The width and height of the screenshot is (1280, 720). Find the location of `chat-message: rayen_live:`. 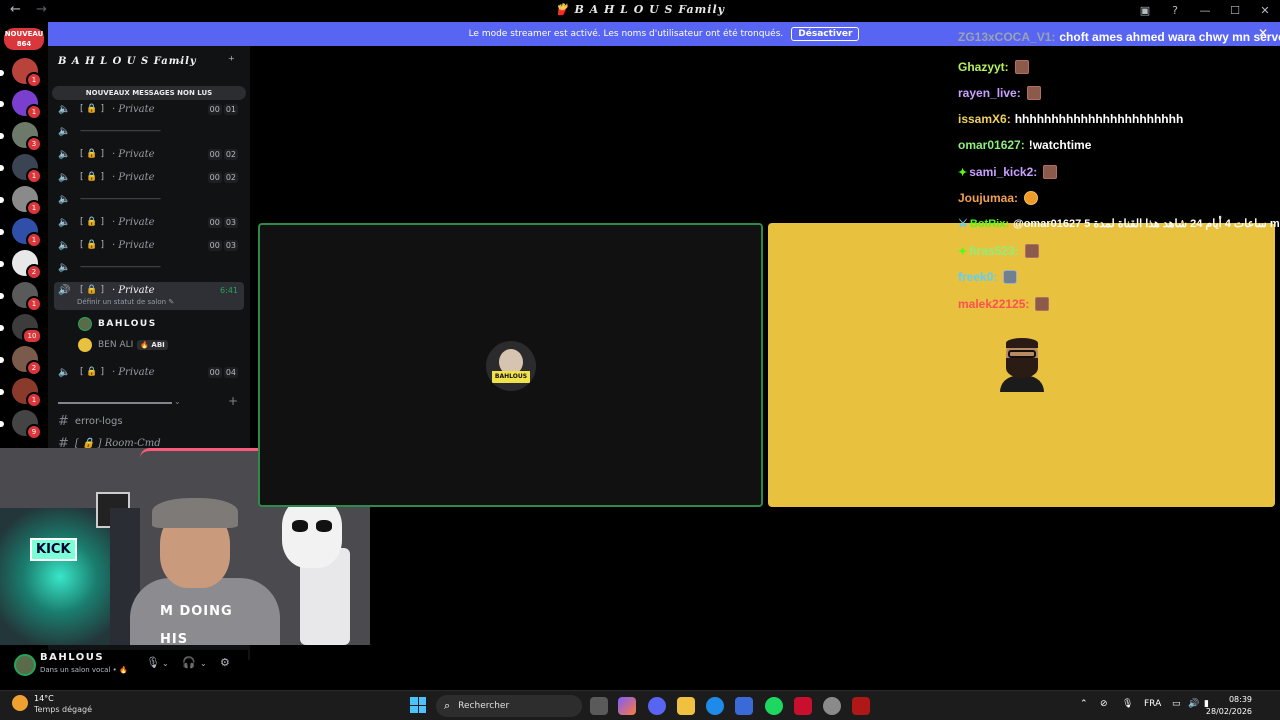

chat-message: rayen_live: is located at coordinates (999, 93).